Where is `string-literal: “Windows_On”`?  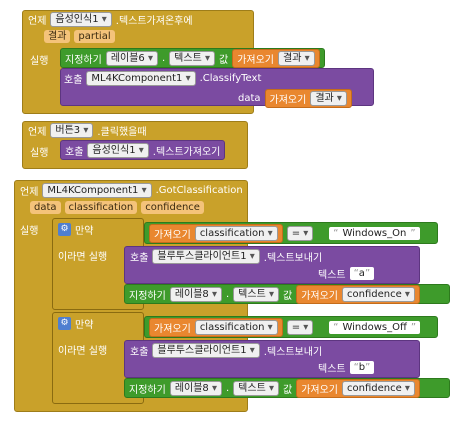 string-literal: “Windows_On” is located at coordinates (374, 233).